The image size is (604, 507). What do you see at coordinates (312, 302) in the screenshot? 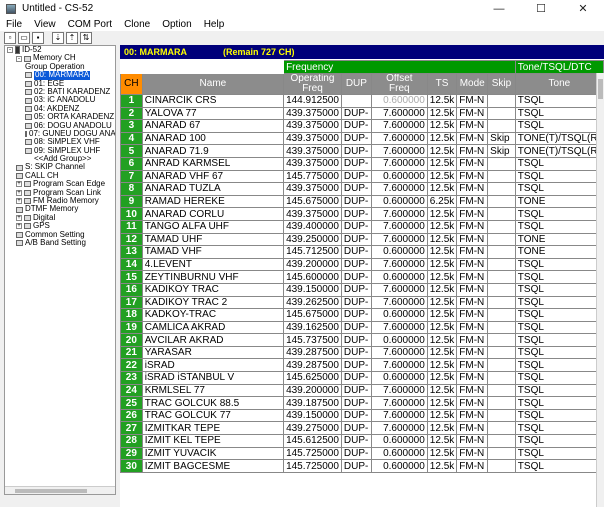
I see `cell-operating-freq: 439.262500` at bounding box center [312, 302].